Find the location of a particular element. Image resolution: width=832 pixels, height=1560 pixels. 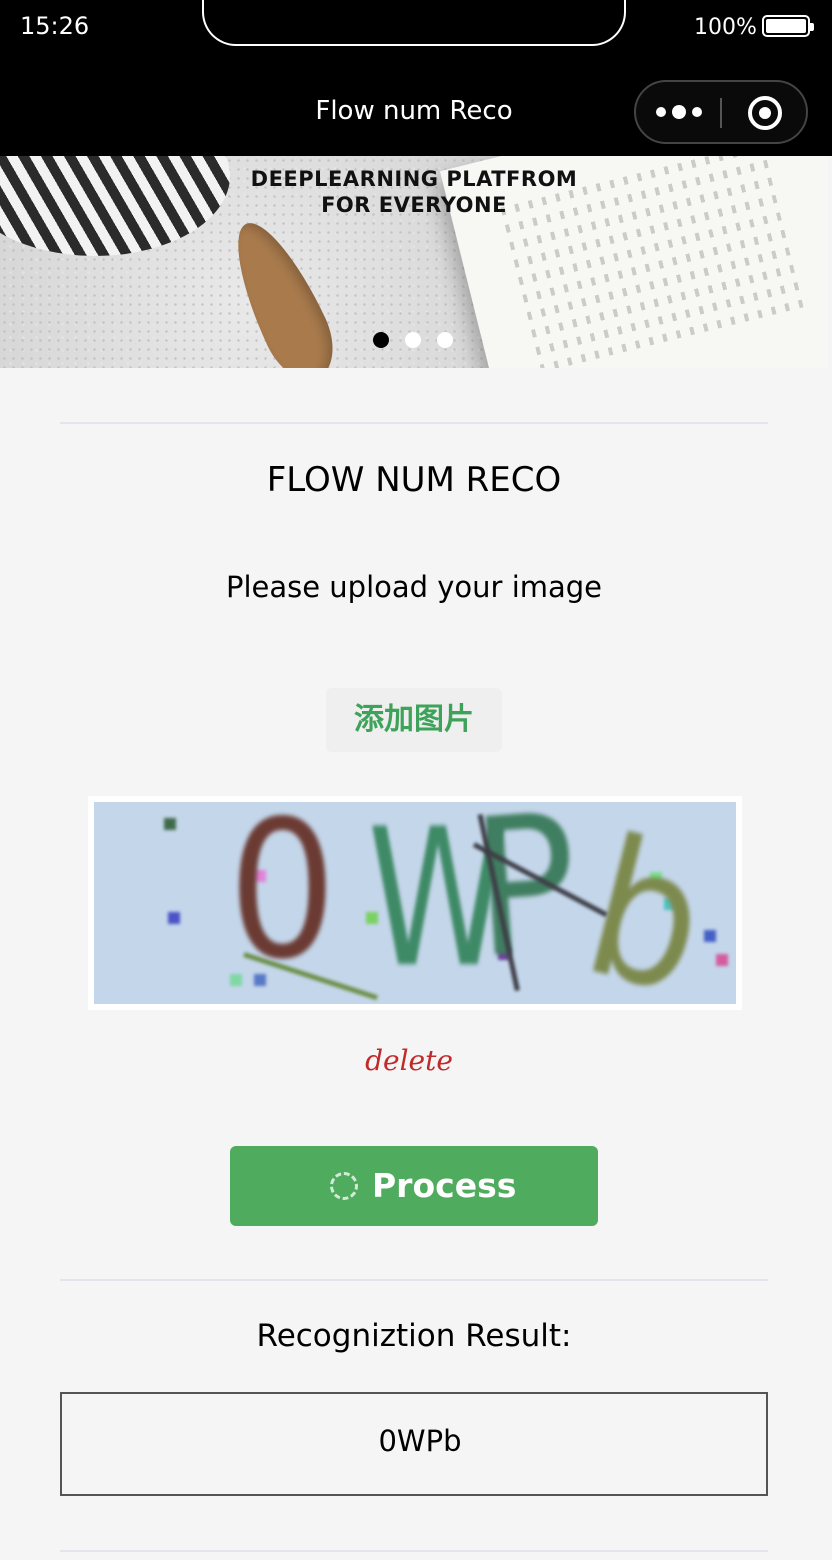

clock: 15:26 is located at coordinates (55, 26).